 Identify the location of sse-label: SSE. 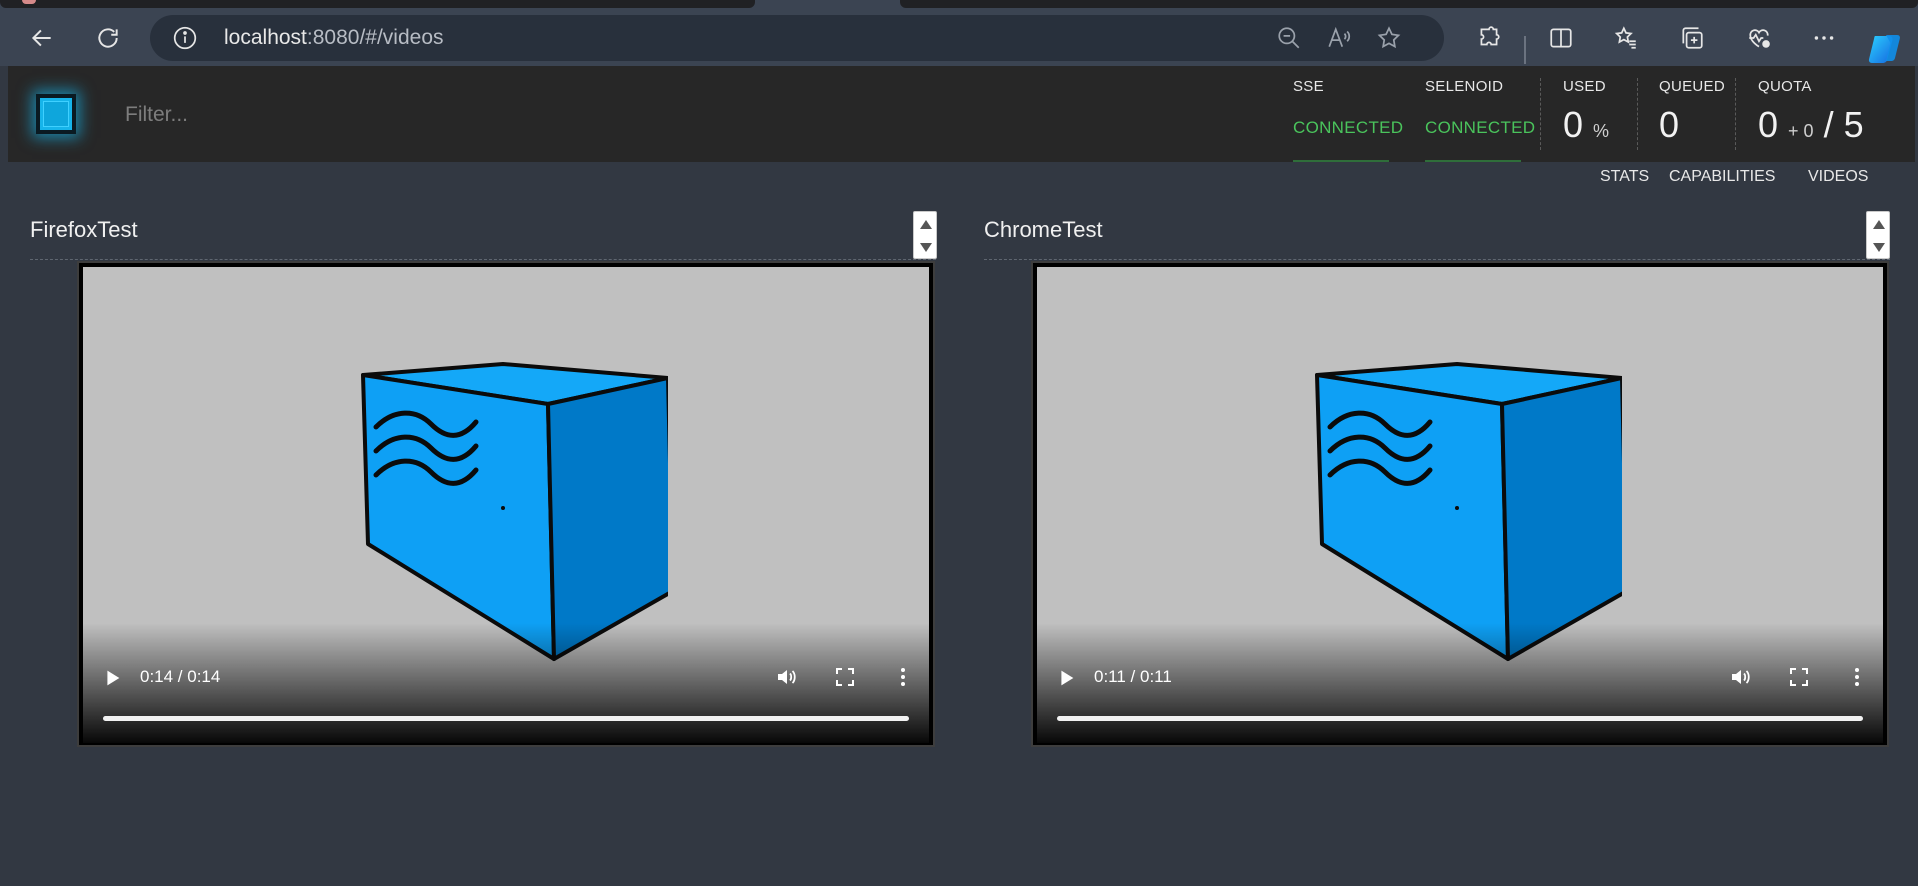
(1308, 86).